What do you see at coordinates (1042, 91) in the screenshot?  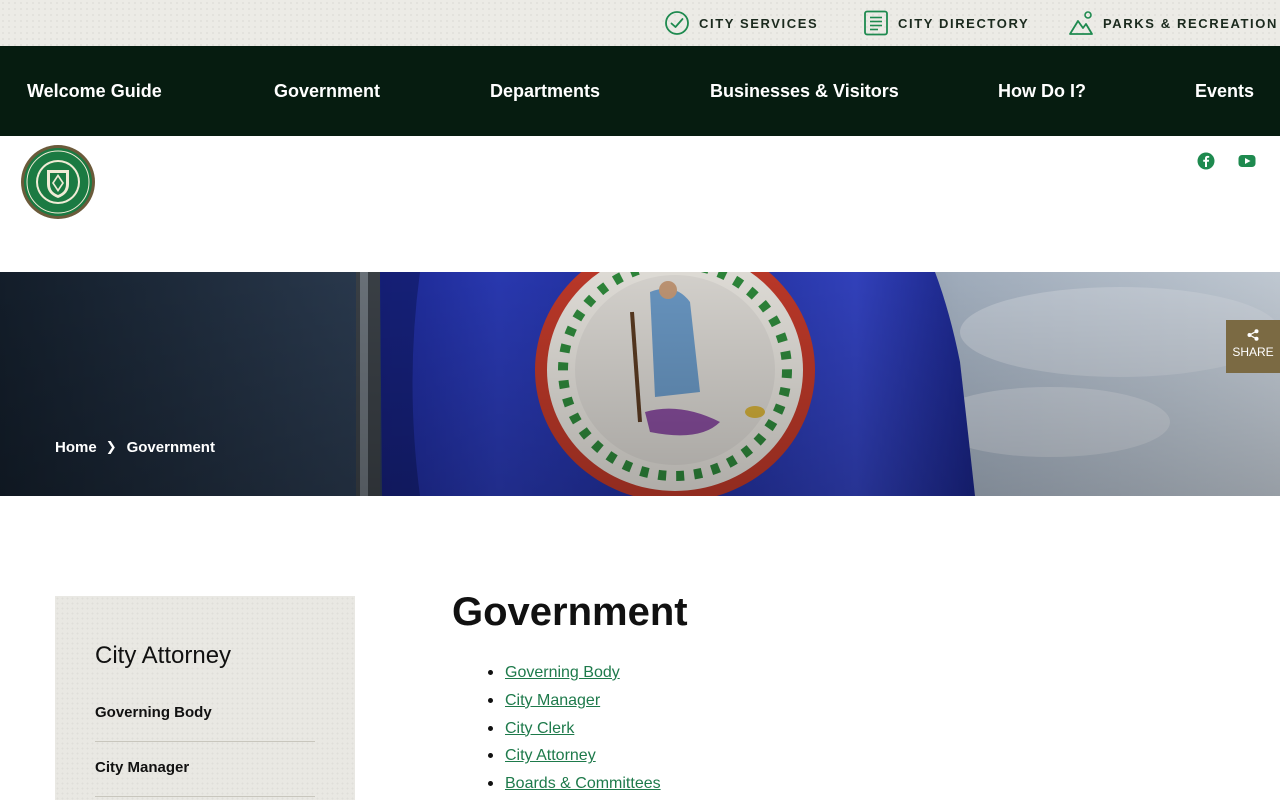 I see `nav-item-how-do-i: How Do I?` at bounding box center [1042, 91].